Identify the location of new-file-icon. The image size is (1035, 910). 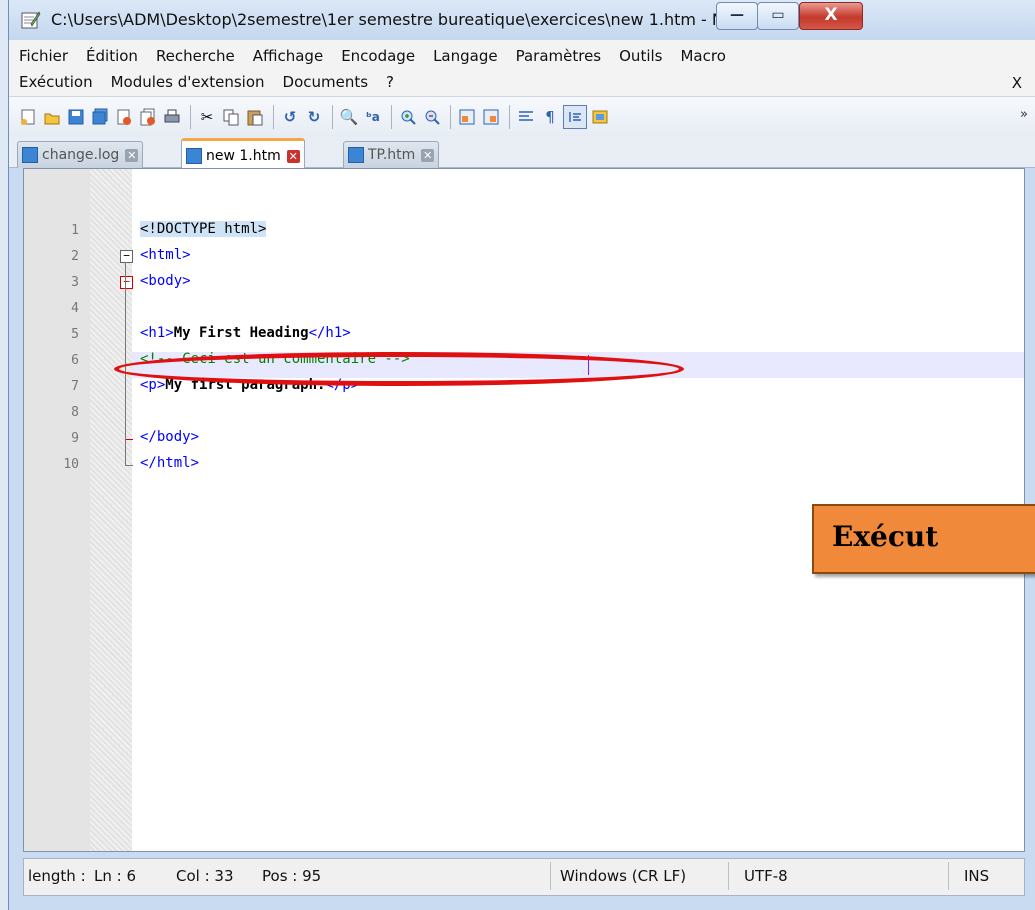
(28, 117).